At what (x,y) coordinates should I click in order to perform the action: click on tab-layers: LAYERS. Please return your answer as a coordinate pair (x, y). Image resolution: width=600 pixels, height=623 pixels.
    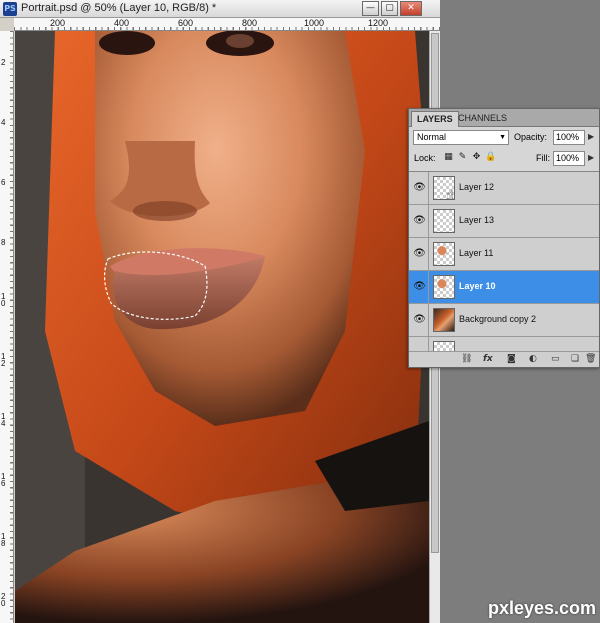
    Looking at the image, I should click on (435, 119).